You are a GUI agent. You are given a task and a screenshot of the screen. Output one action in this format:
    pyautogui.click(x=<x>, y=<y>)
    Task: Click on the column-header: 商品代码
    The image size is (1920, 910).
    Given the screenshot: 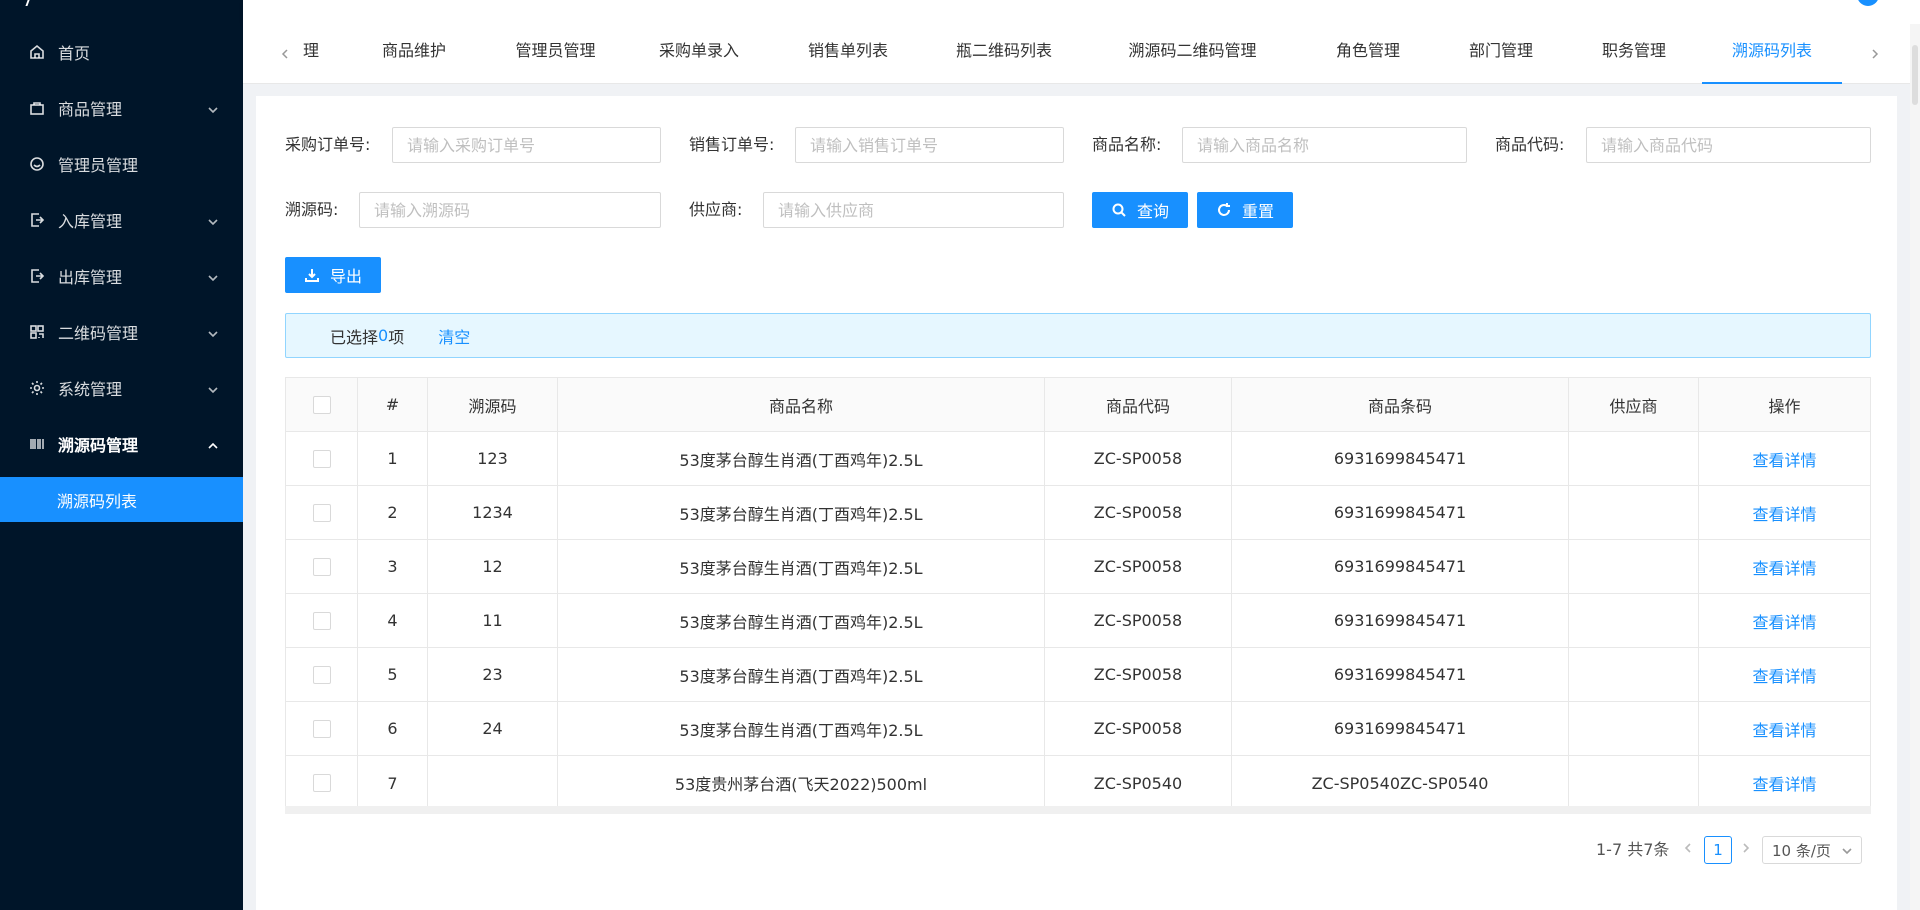 What is the action you would take?
    pyautogui.click(x=1138, y=404)
    